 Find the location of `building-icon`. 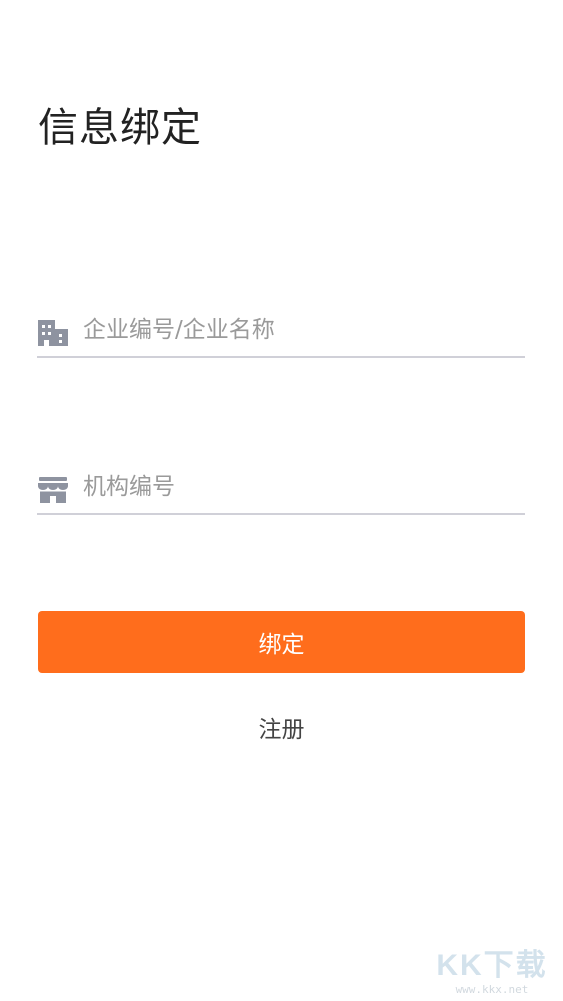

building-icon is located at coordinates (53, 332).